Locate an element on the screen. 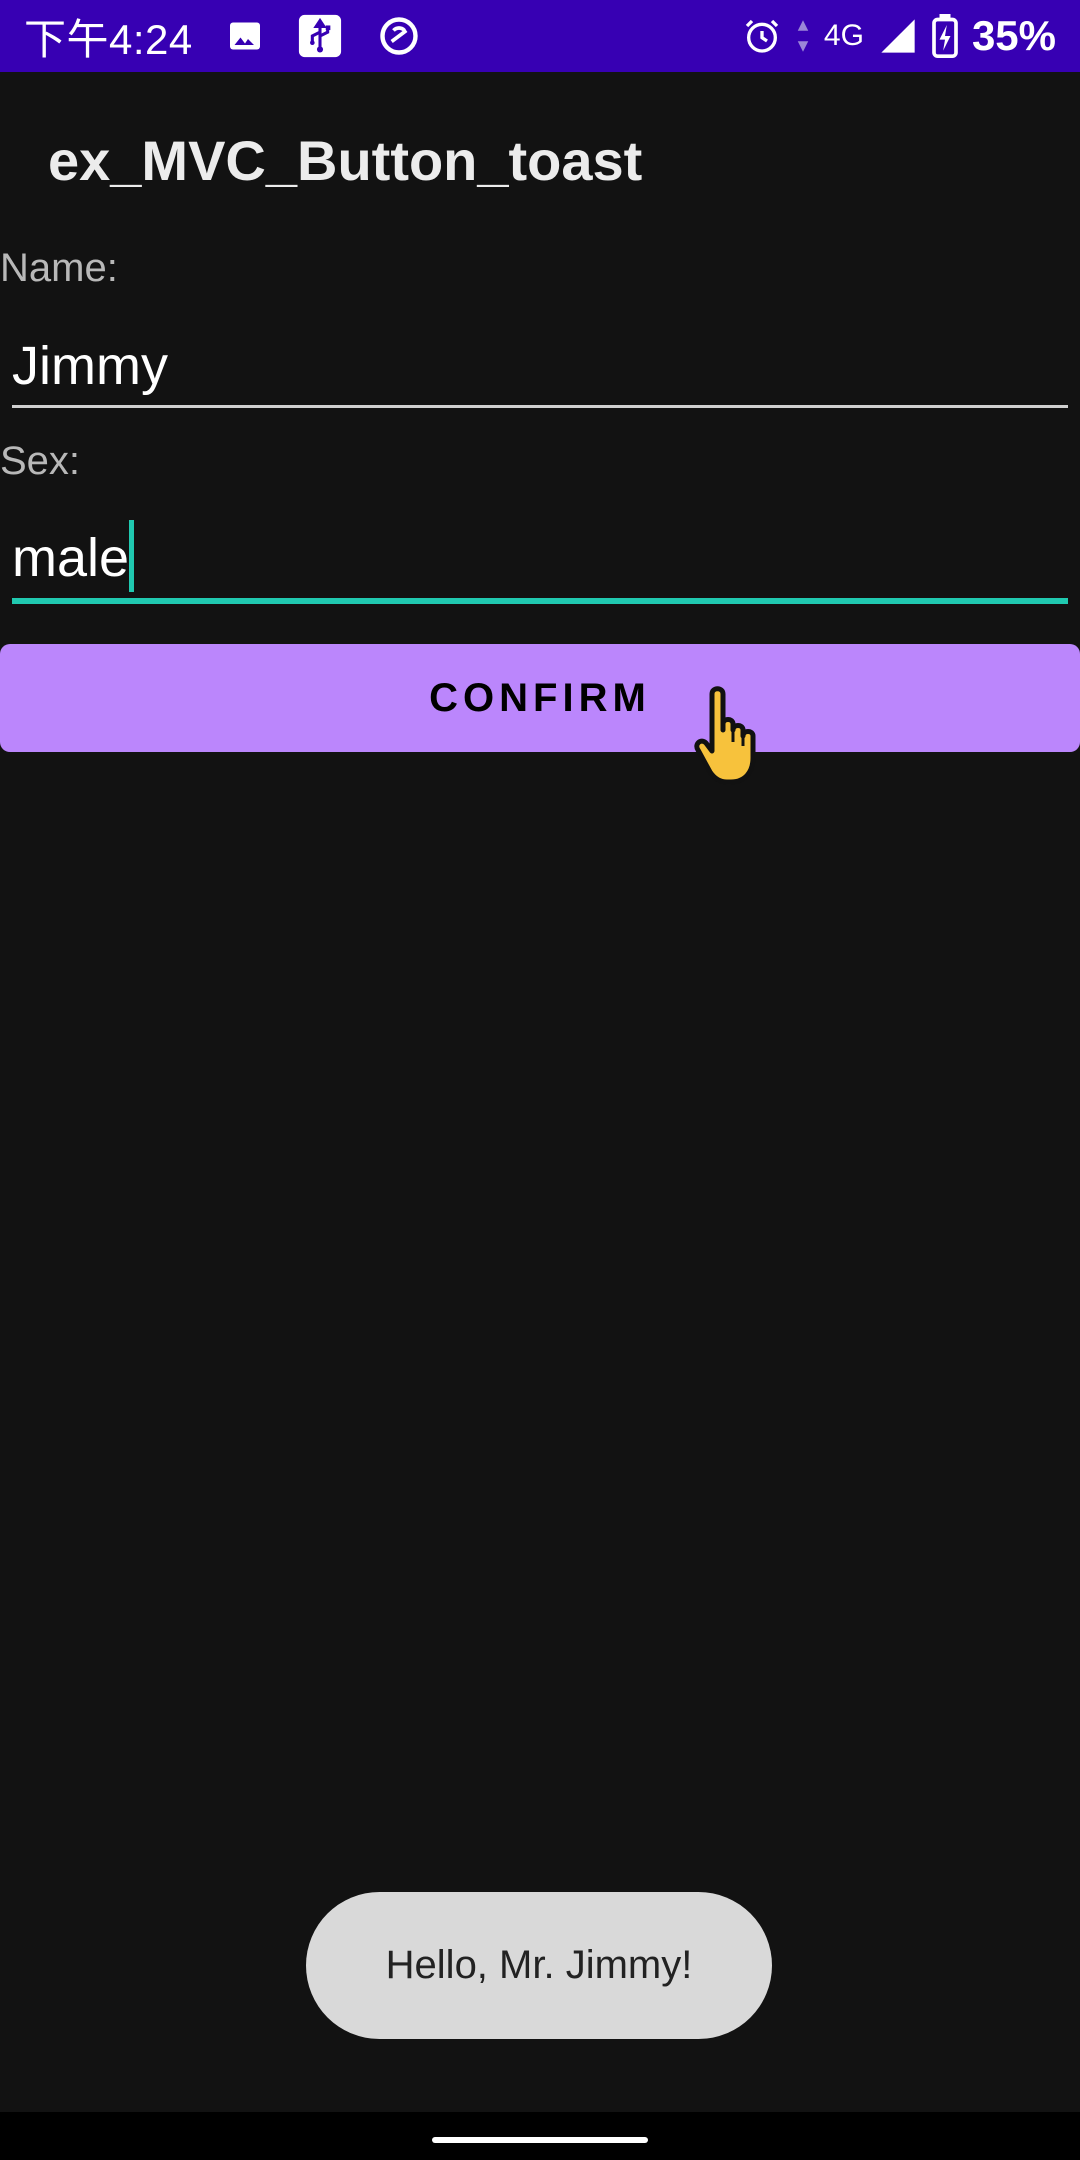 The height and width of the screenshot is (2160, 1080). navigation-bar is located at coordinates (540, 2136).